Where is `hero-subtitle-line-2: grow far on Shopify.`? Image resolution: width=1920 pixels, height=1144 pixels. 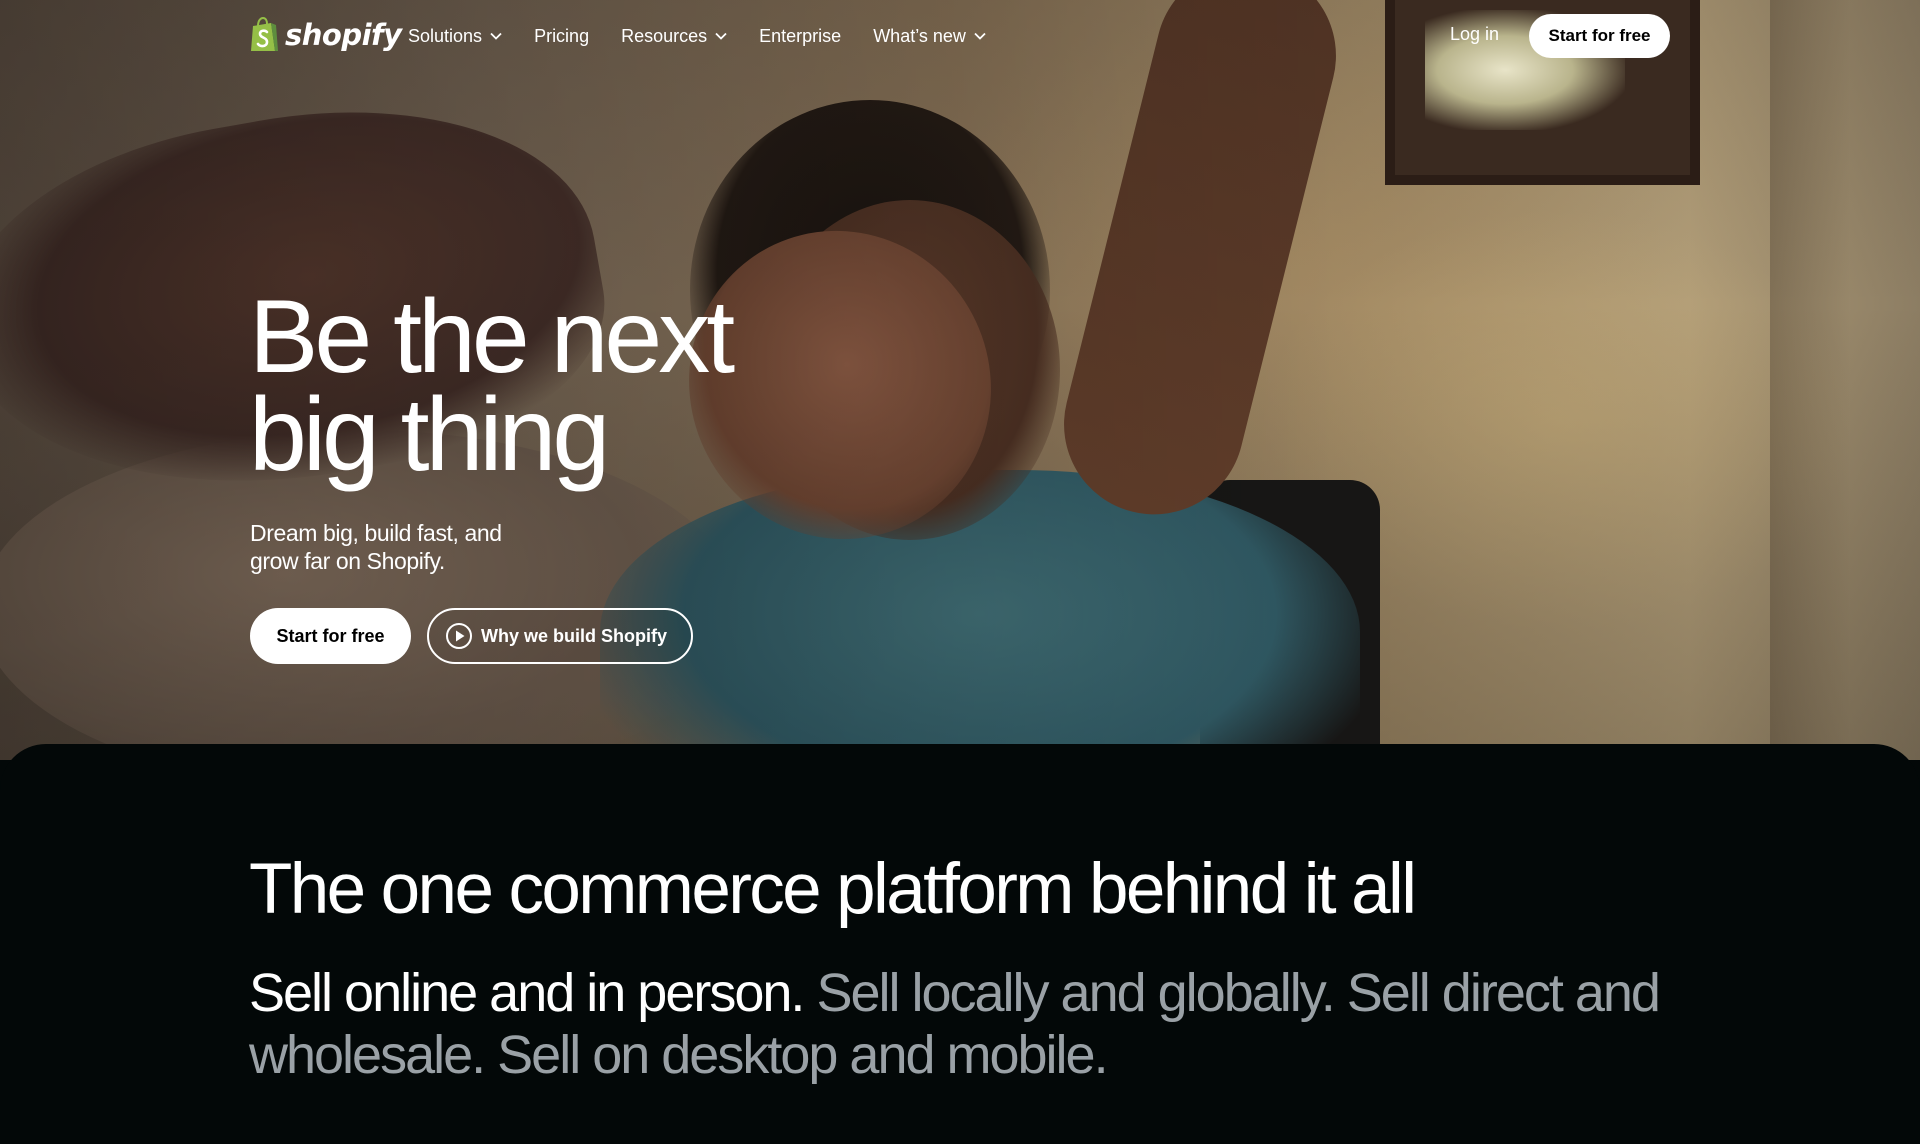 hero-subtitle-line-2: grow far on Shopify. is located at coordinates (347, 561).